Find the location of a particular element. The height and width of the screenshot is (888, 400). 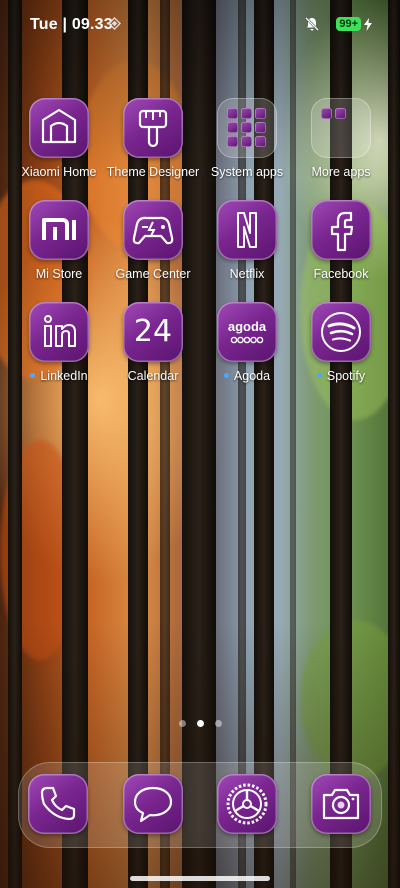

app-label: Theme Designer is located at coordinates (153, 172).